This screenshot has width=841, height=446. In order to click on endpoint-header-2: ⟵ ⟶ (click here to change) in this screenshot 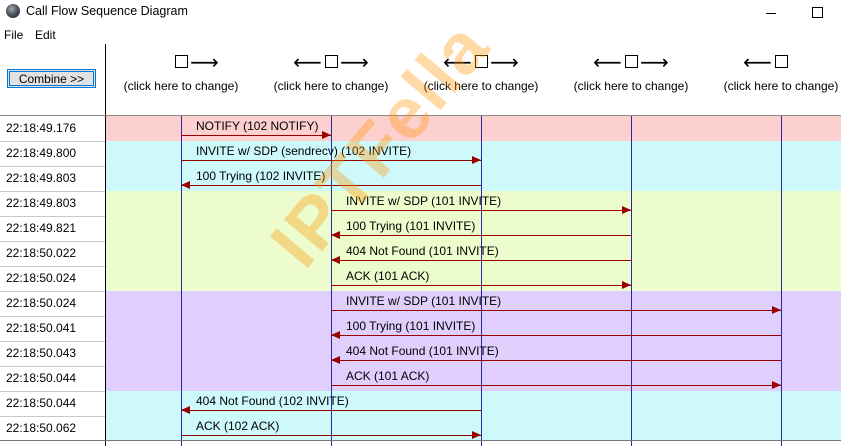, I will do `click(331, 71)`.